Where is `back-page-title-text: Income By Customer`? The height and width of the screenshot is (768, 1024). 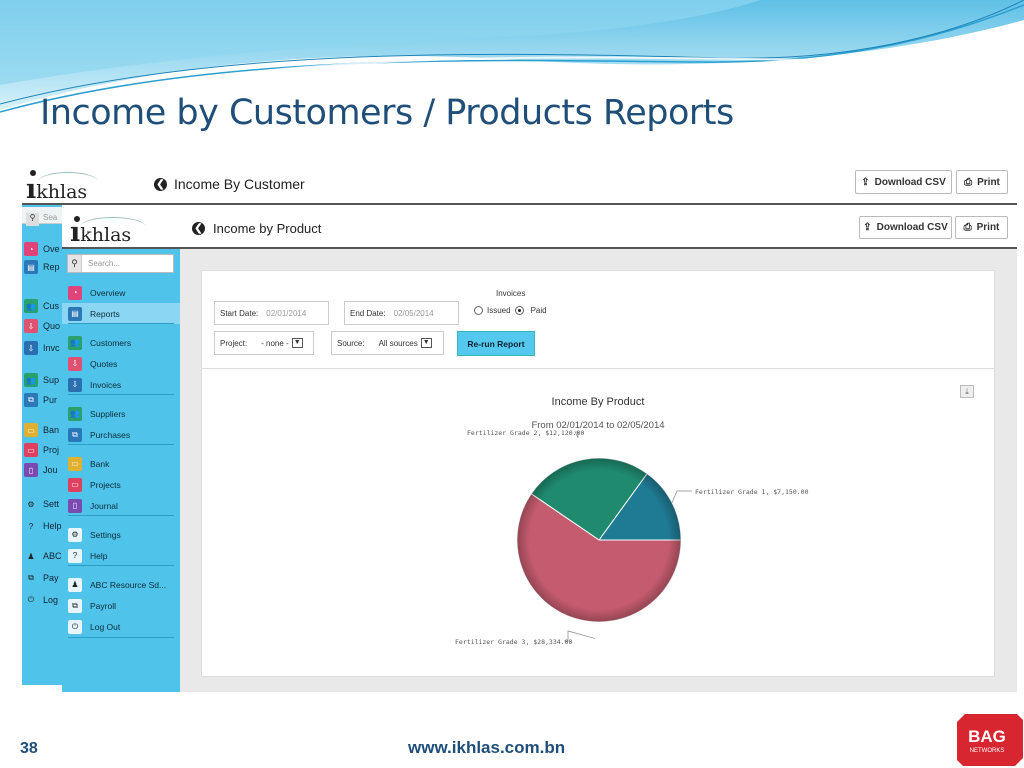
back-page-title-text: Income By Customer is located at coordinates (239, 184).